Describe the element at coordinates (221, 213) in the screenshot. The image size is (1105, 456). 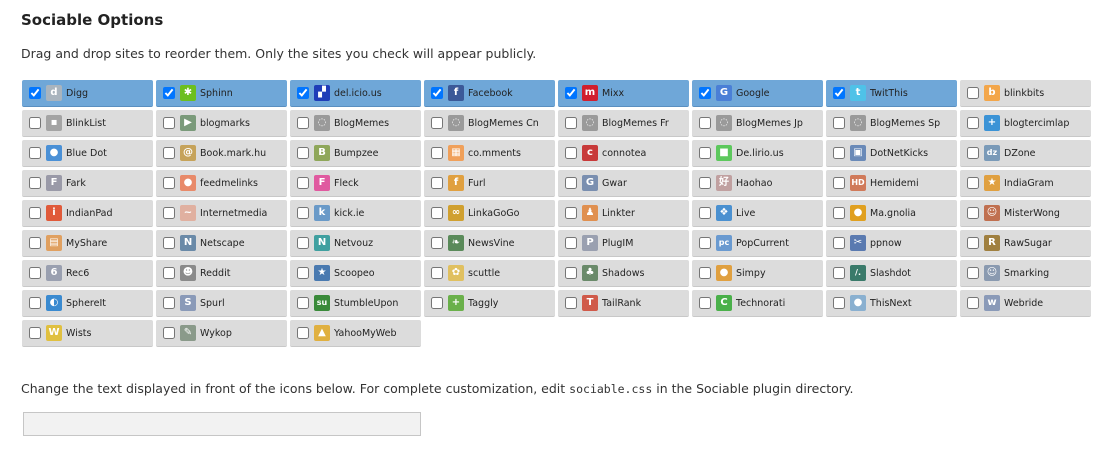
I see `site-item: ~ Internetmedia` at that location.